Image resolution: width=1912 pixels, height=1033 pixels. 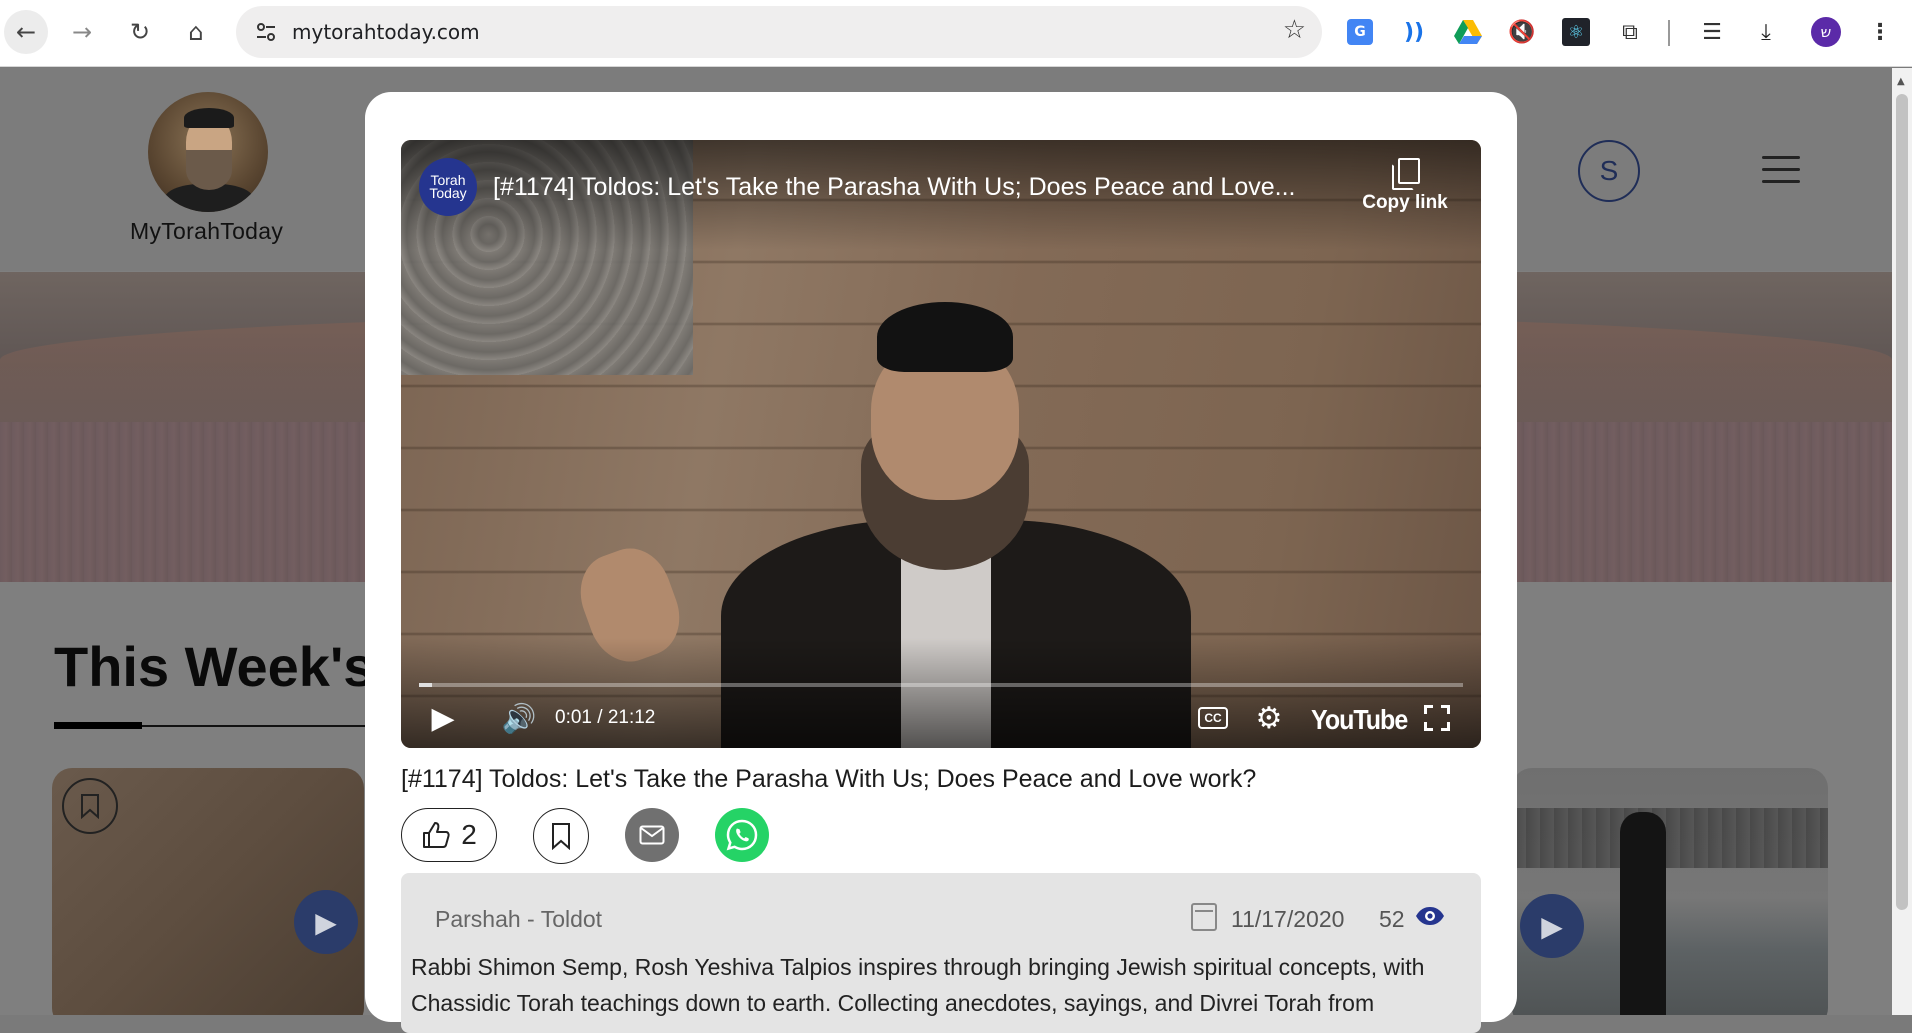 What do you see at coordinates (26, 32) in the screenshot?
I see `back-arrow-icon: ←` at bounding box center [26, 32].